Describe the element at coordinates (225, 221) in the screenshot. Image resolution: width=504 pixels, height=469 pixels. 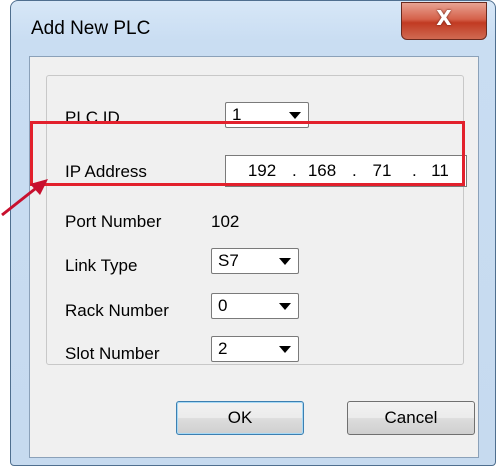
I see `port-number-value: 102` at that location.